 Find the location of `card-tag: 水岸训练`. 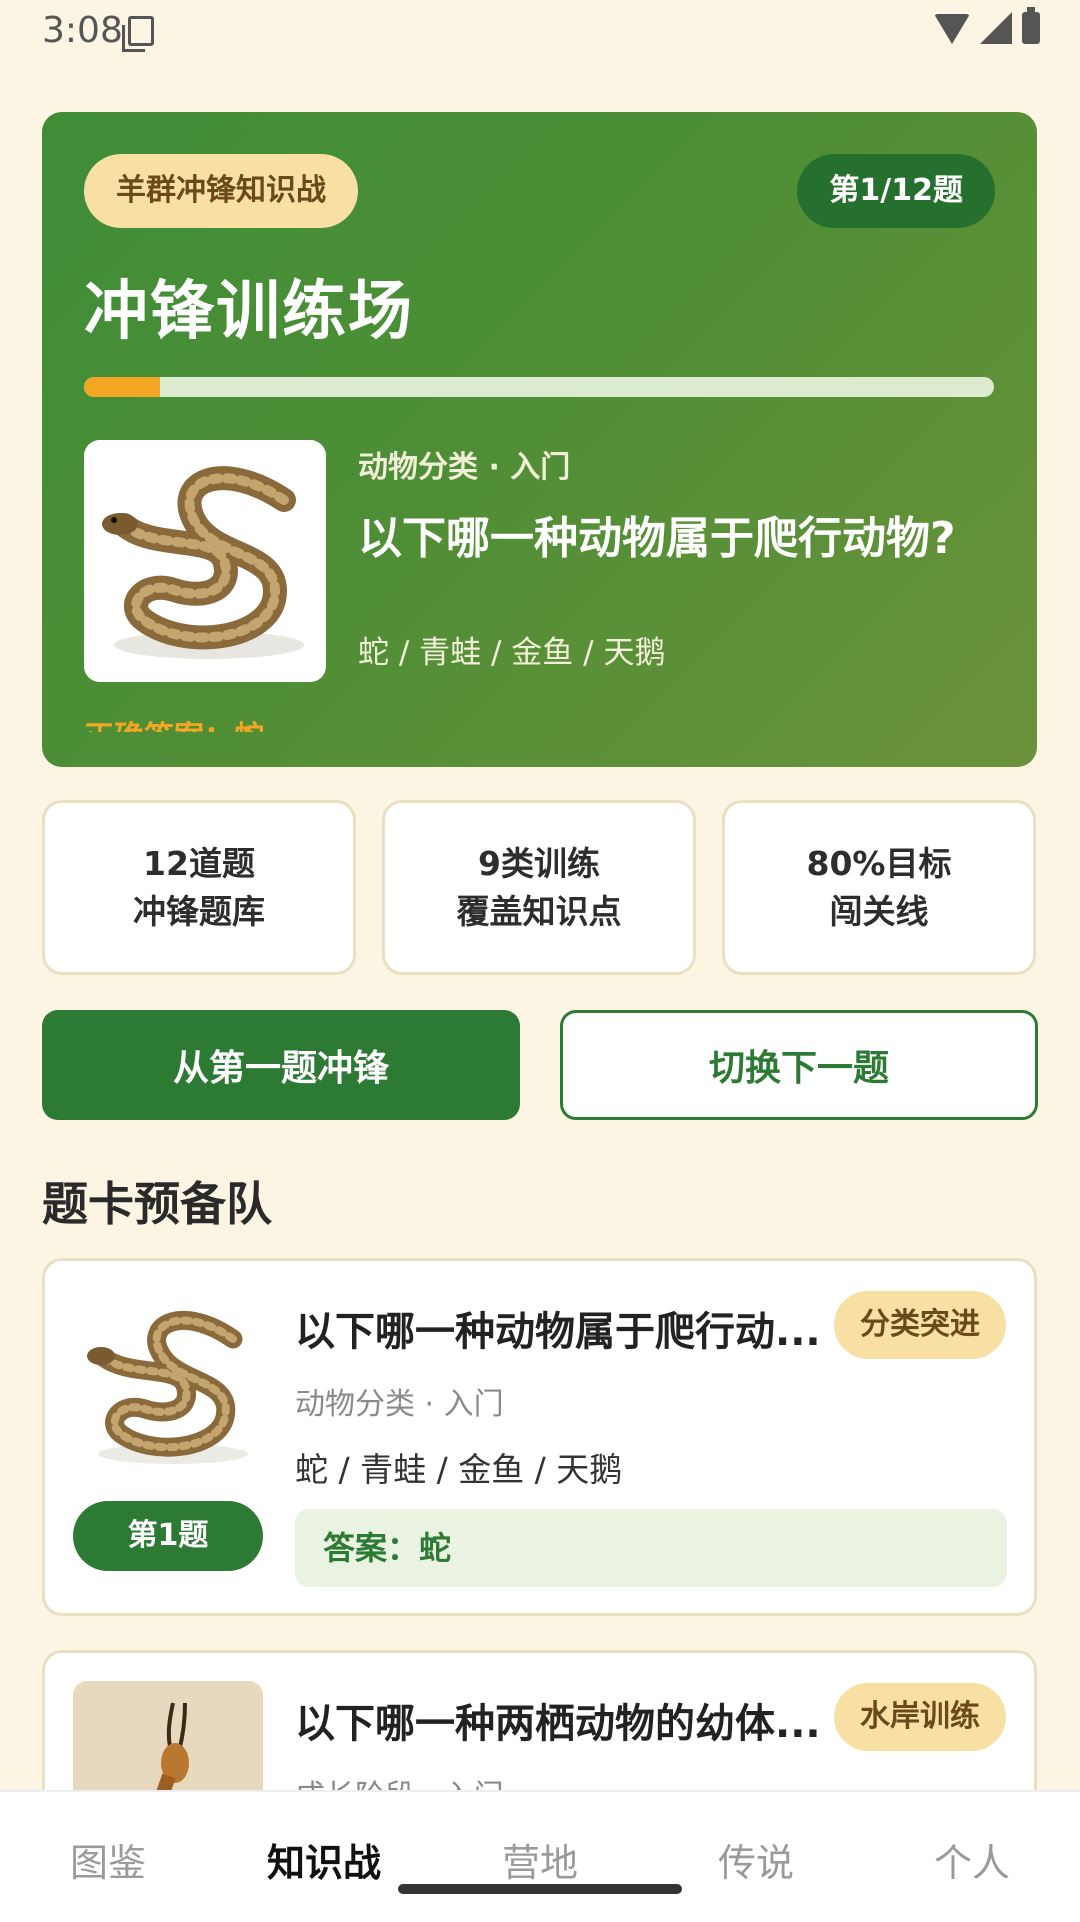

card-tag: 水岸训练 is located at coordinates (920, 1717).